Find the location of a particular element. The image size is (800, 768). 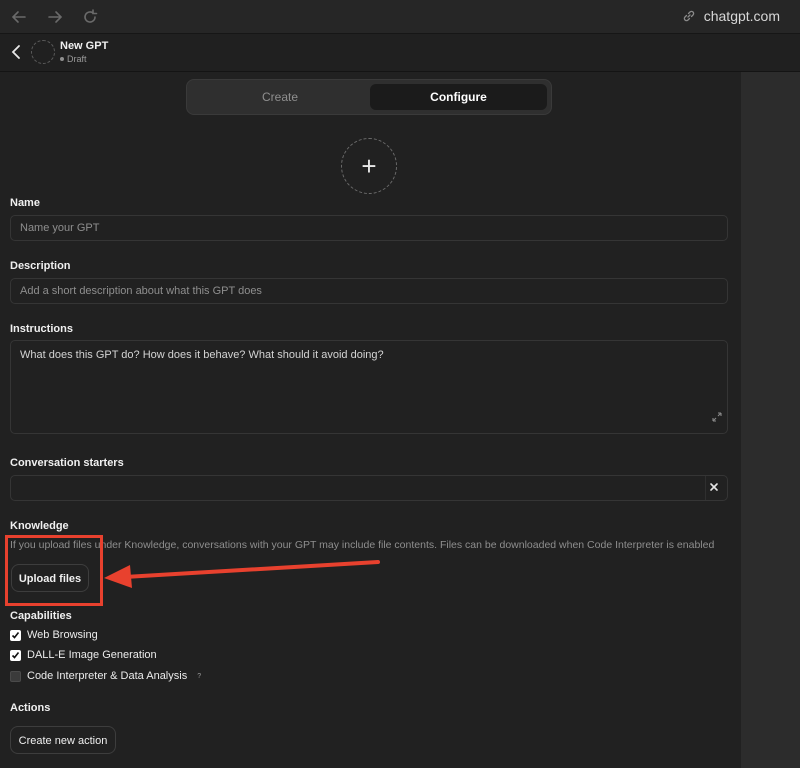

info-icon: ? is located at coordinates (199, 676).